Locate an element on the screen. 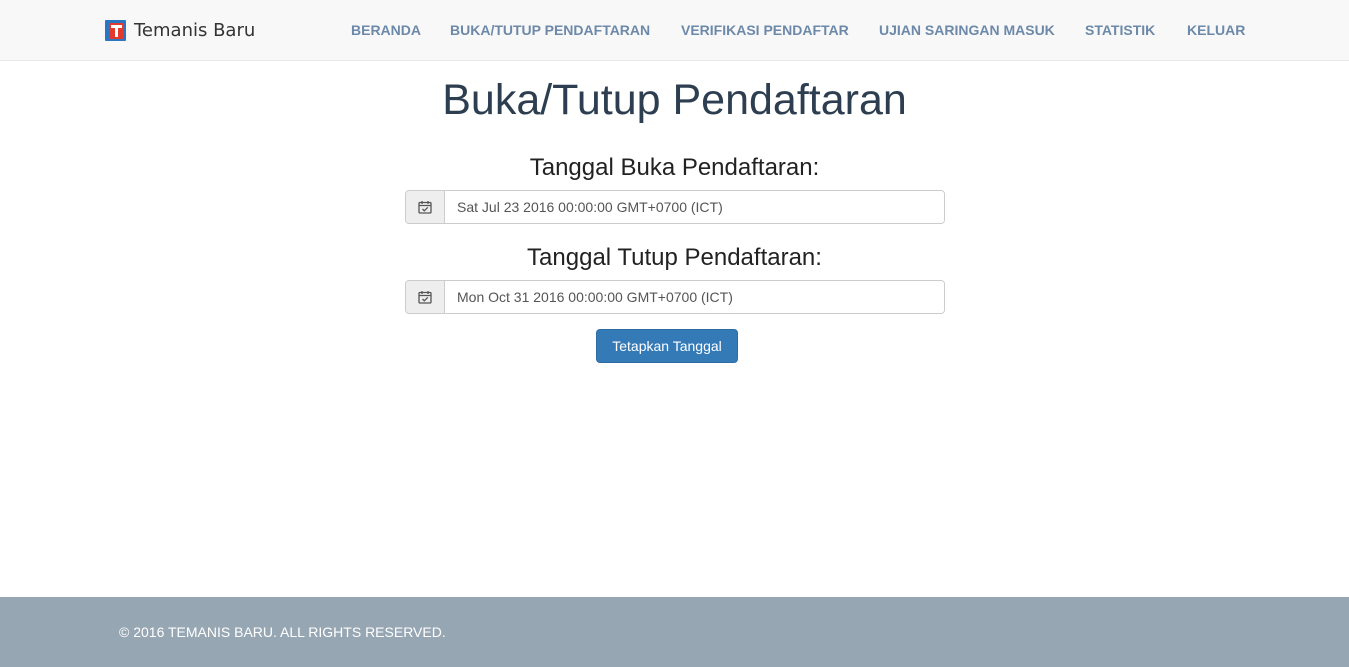 This screenshot has height=667, width=1349. close-date-input is located at coordinates (694, 297).